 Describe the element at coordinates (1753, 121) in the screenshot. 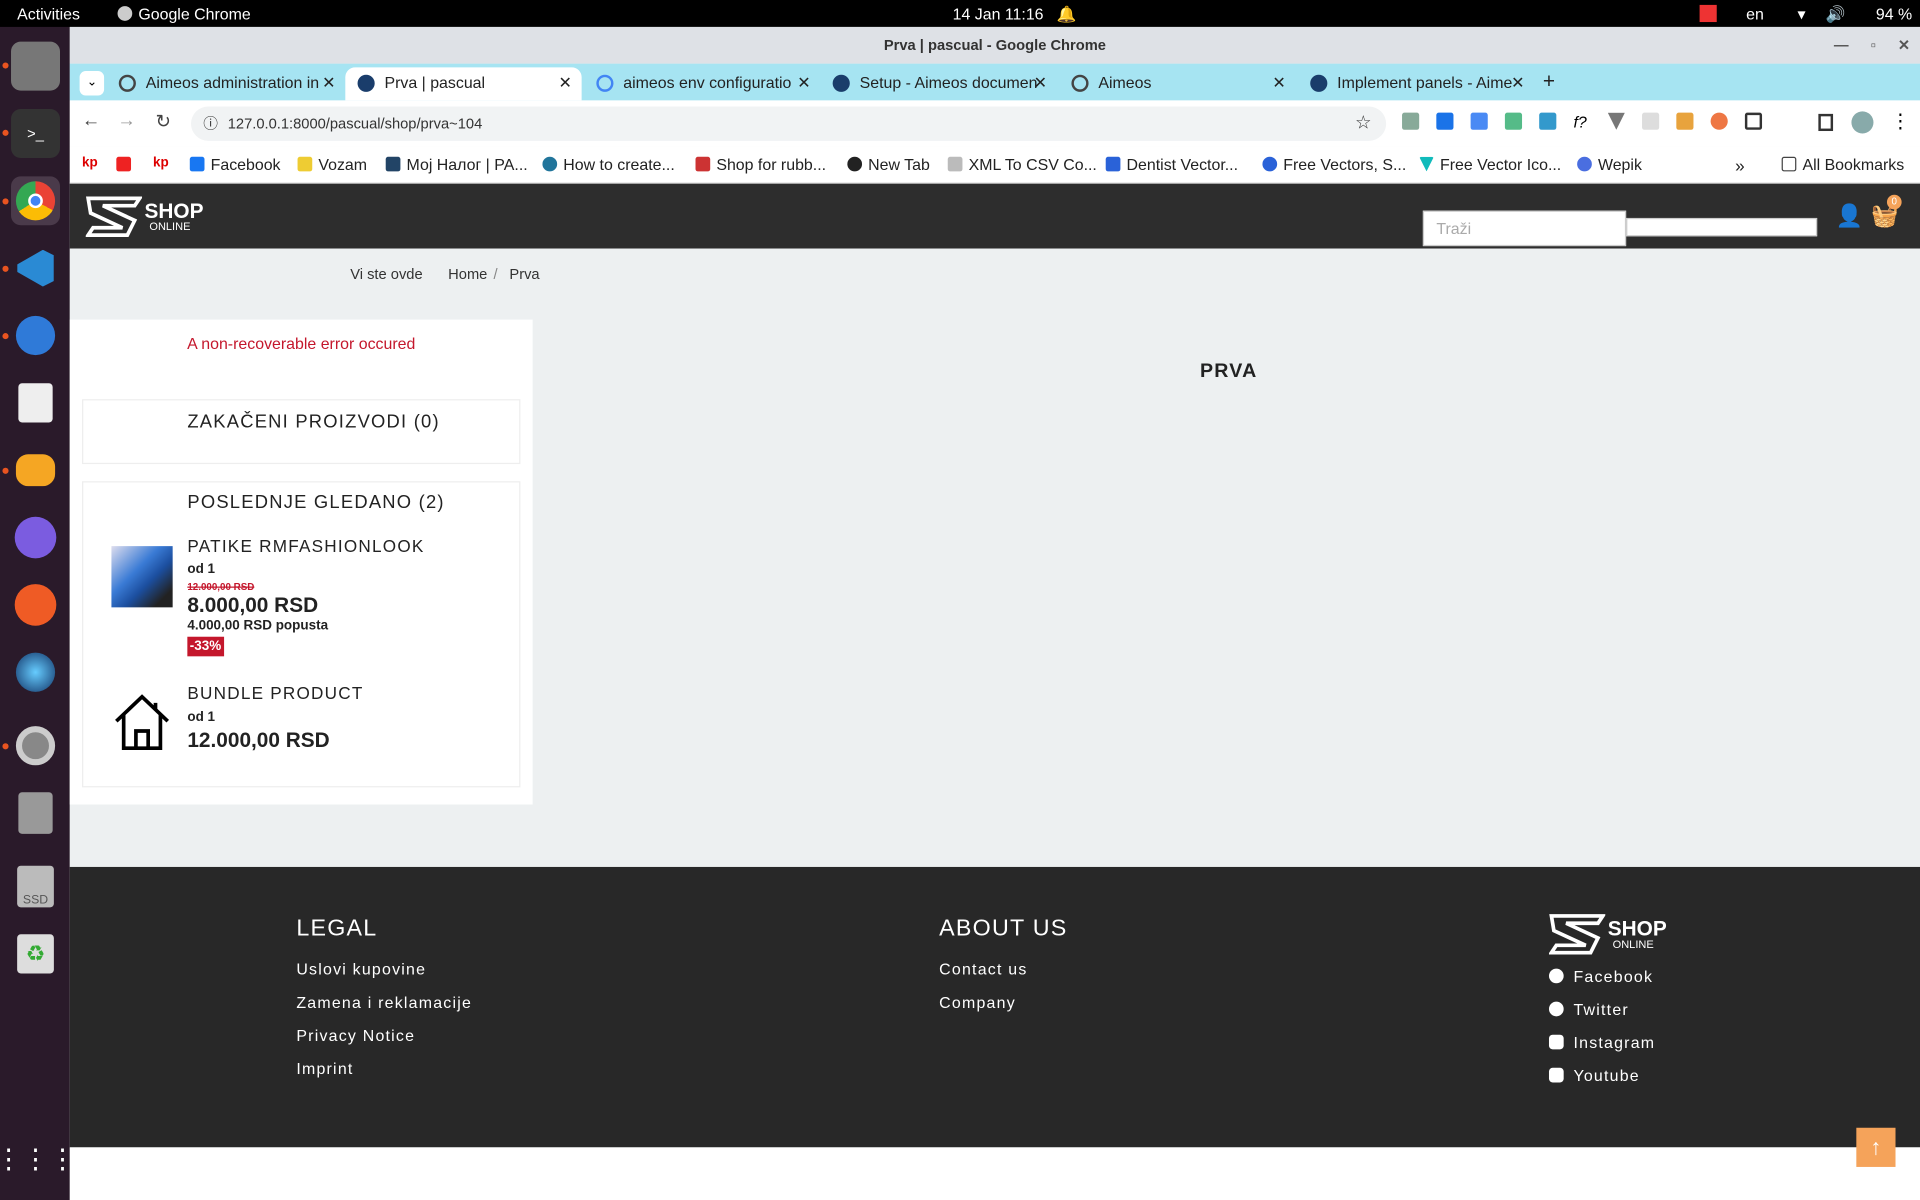

I see `puzzle-icon` at that location.